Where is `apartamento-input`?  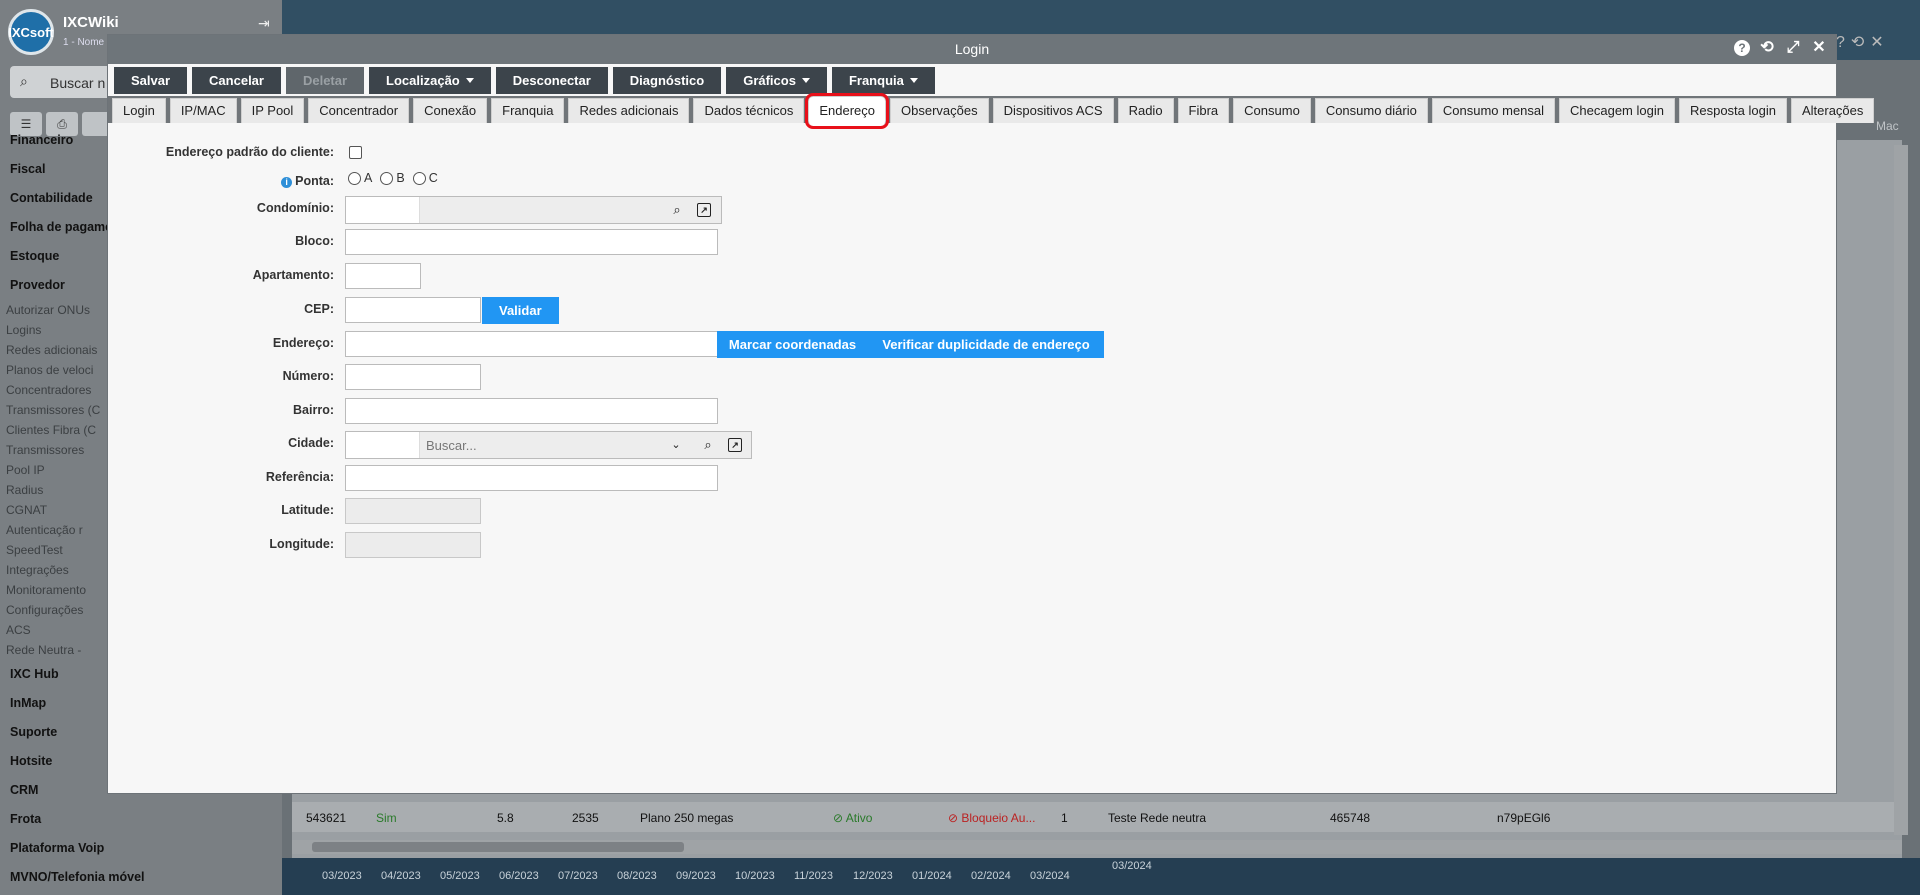
apartamento-input is located at coordinates (383, 276).